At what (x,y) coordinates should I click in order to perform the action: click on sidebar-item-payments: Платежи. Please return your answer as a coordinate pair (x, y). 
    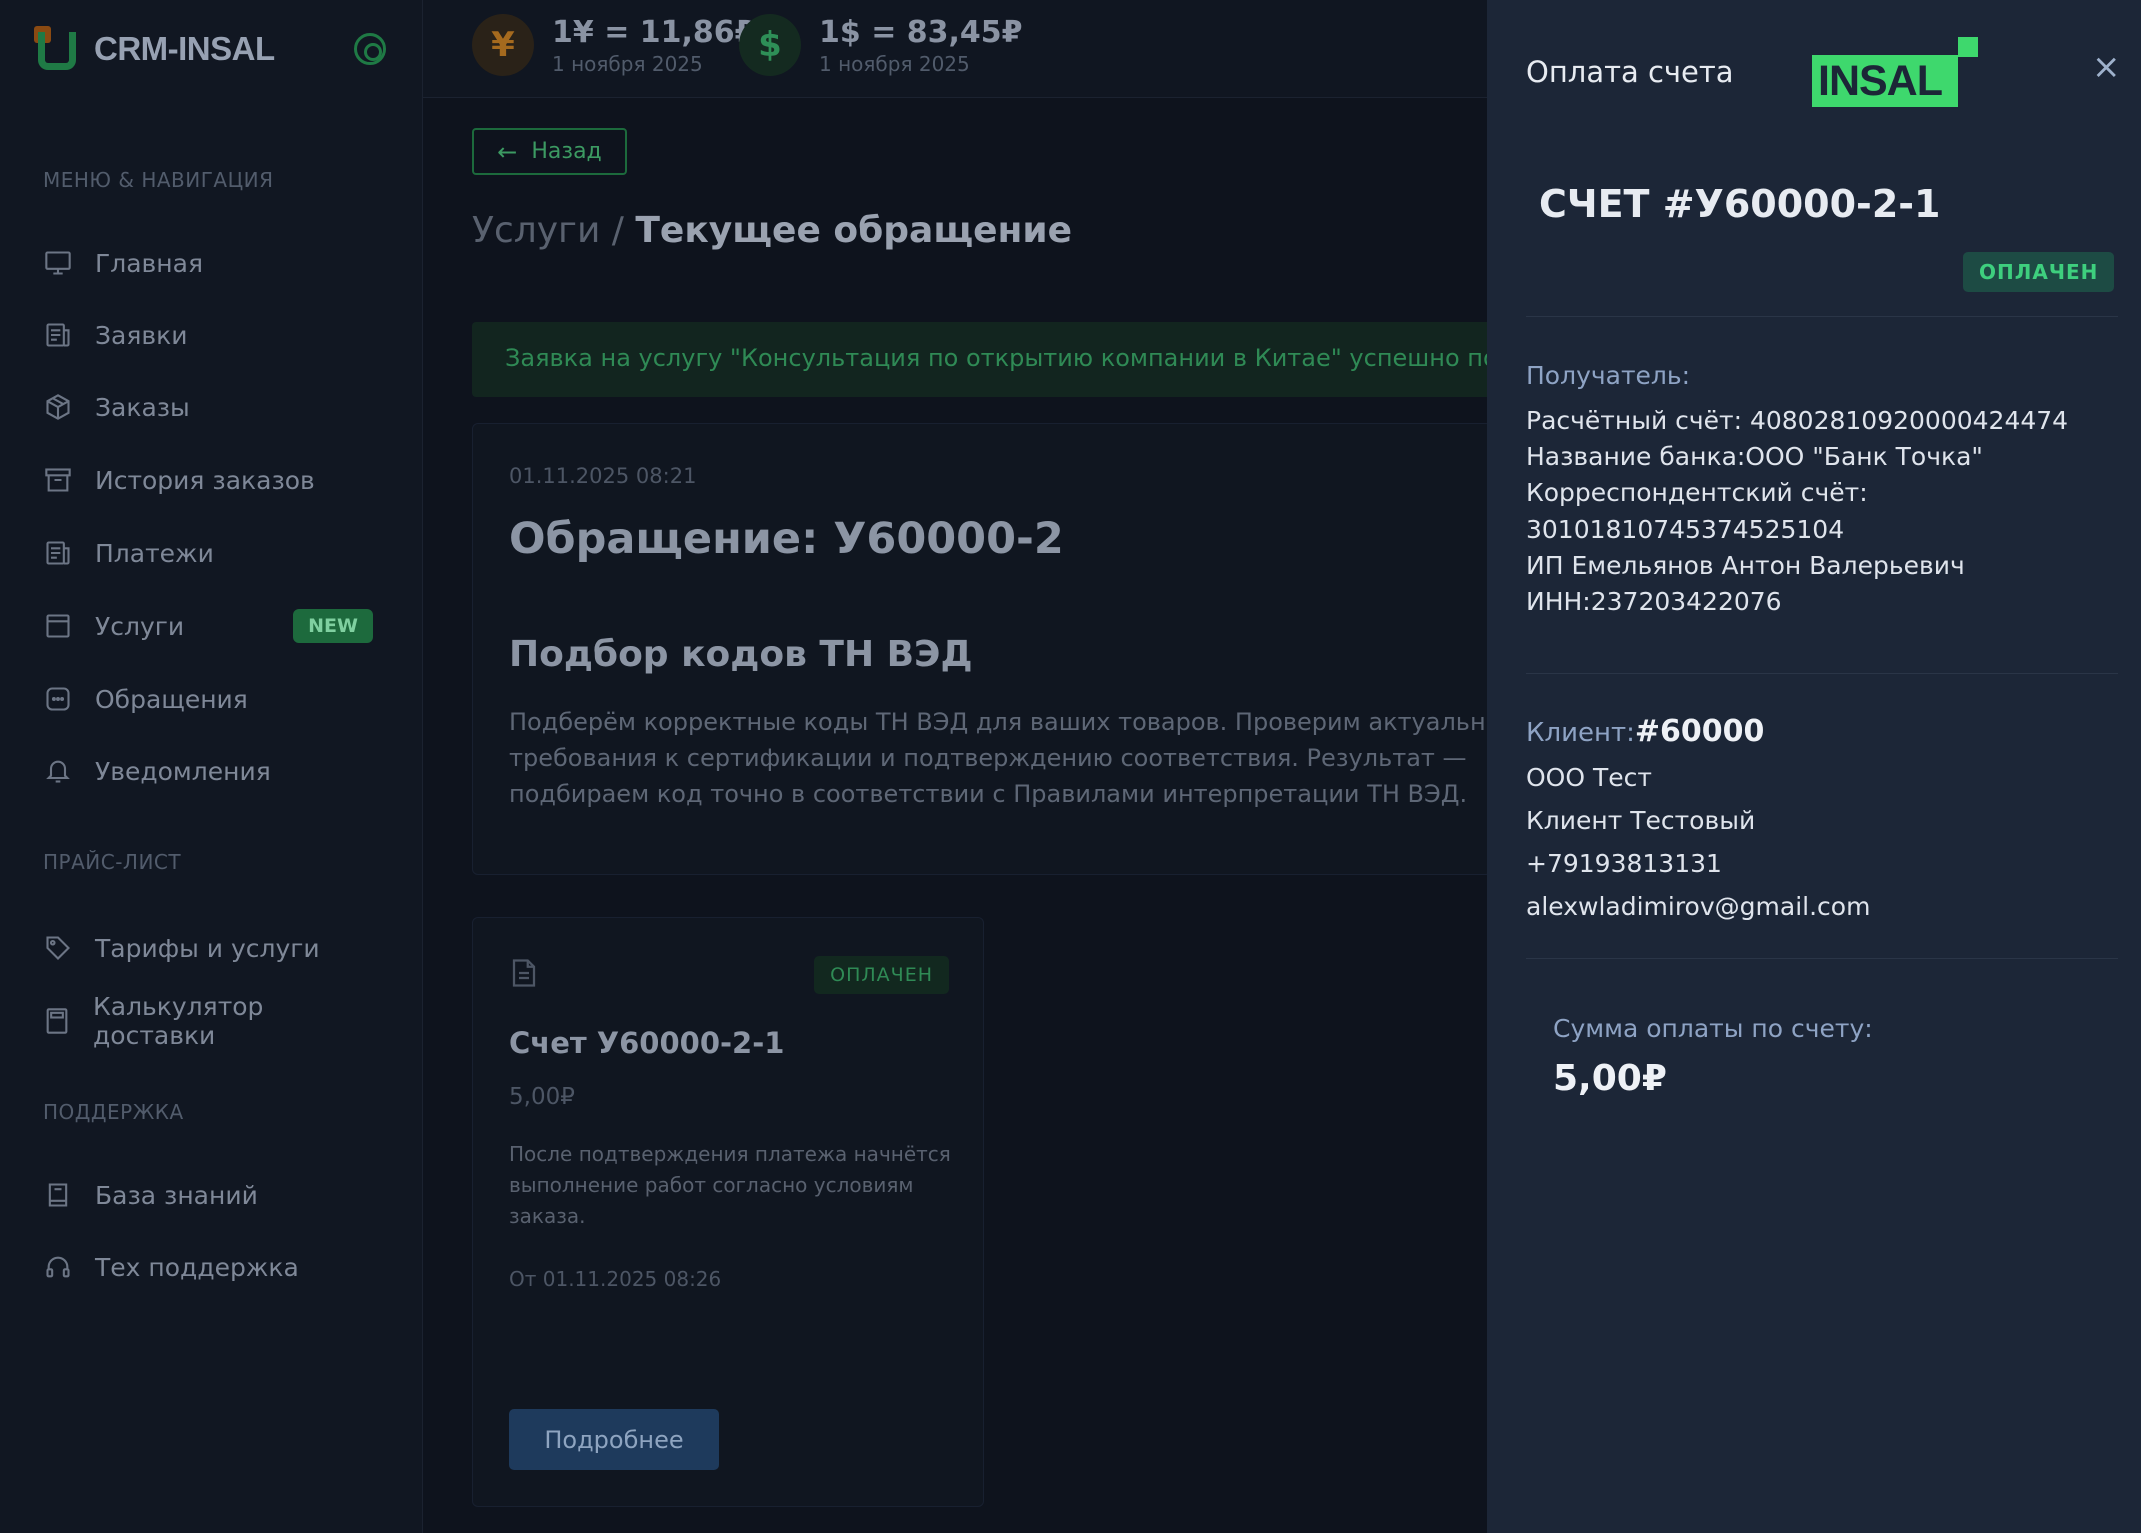
    Looking at the image, I should click on (208, 553).